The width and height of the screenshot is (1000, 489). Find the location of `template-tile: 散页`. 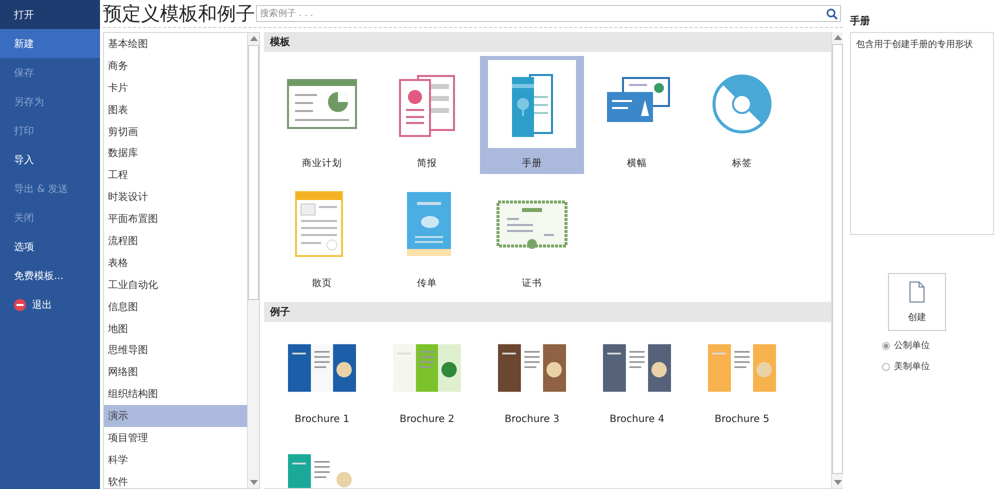

template-tile: 散页 is located at coordinates (322, 235).